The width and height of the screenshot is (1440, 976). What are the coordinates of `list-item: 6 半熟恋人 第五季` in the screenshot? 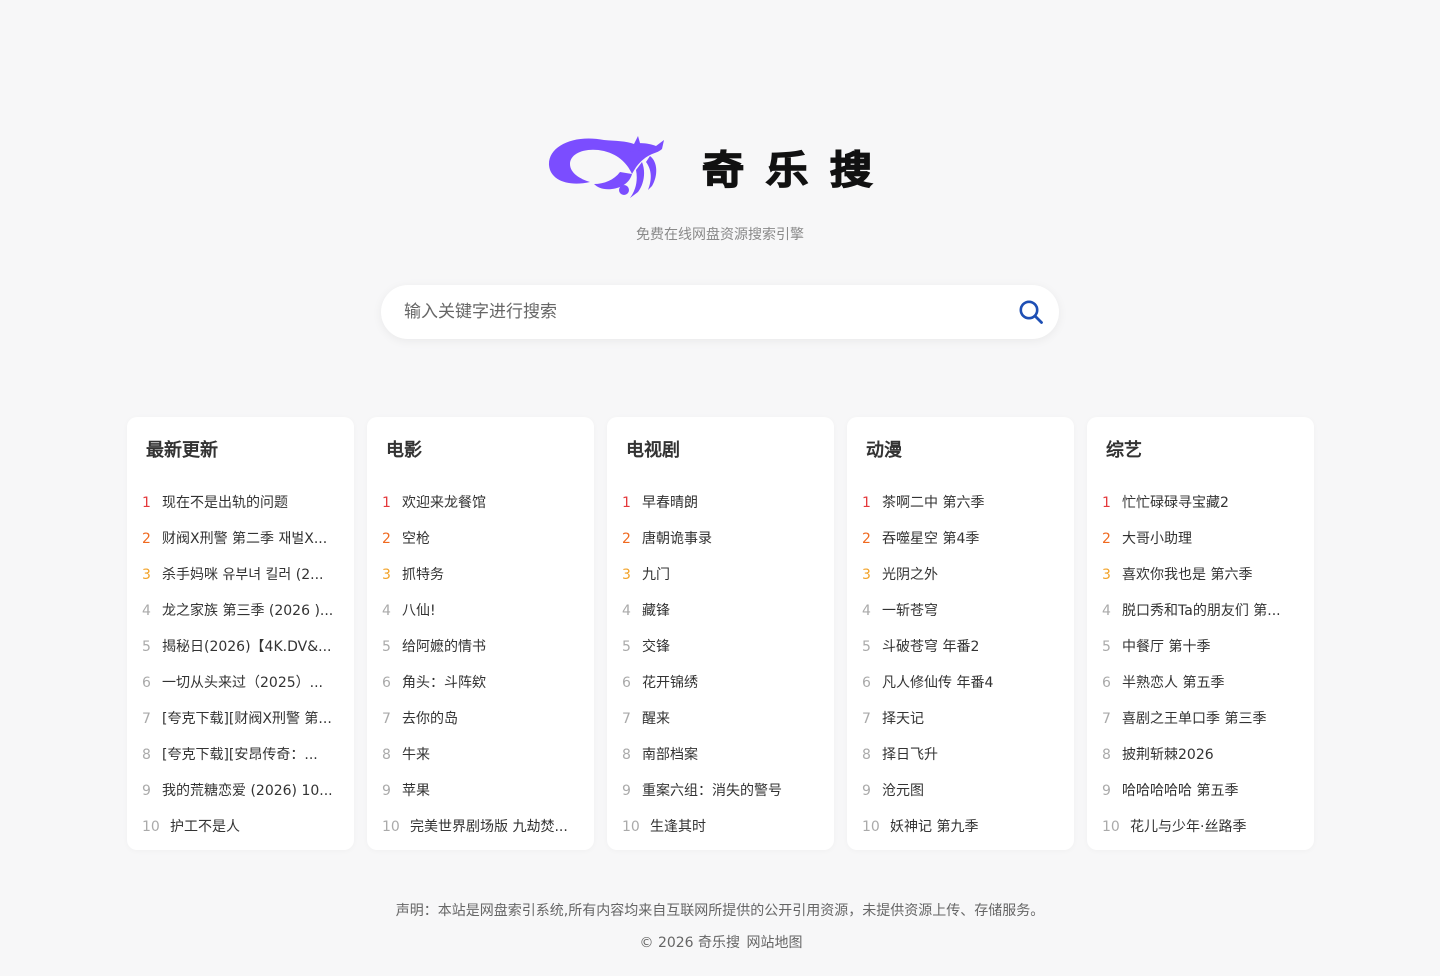 It's located at (1200, 683).